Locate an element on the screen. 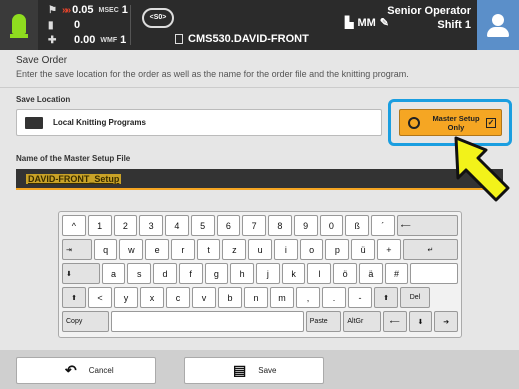  key: . is located at coordinates (334, 297).